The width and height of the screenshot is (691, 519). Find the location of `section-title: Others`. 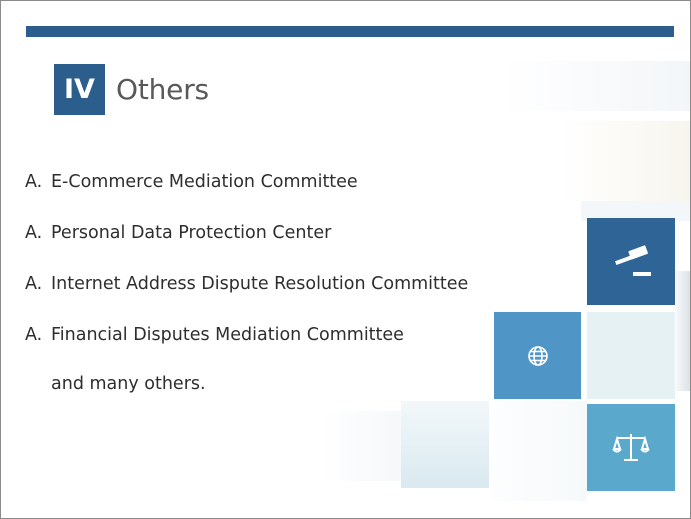

section-title: Others is located at coordinates (162, 89).